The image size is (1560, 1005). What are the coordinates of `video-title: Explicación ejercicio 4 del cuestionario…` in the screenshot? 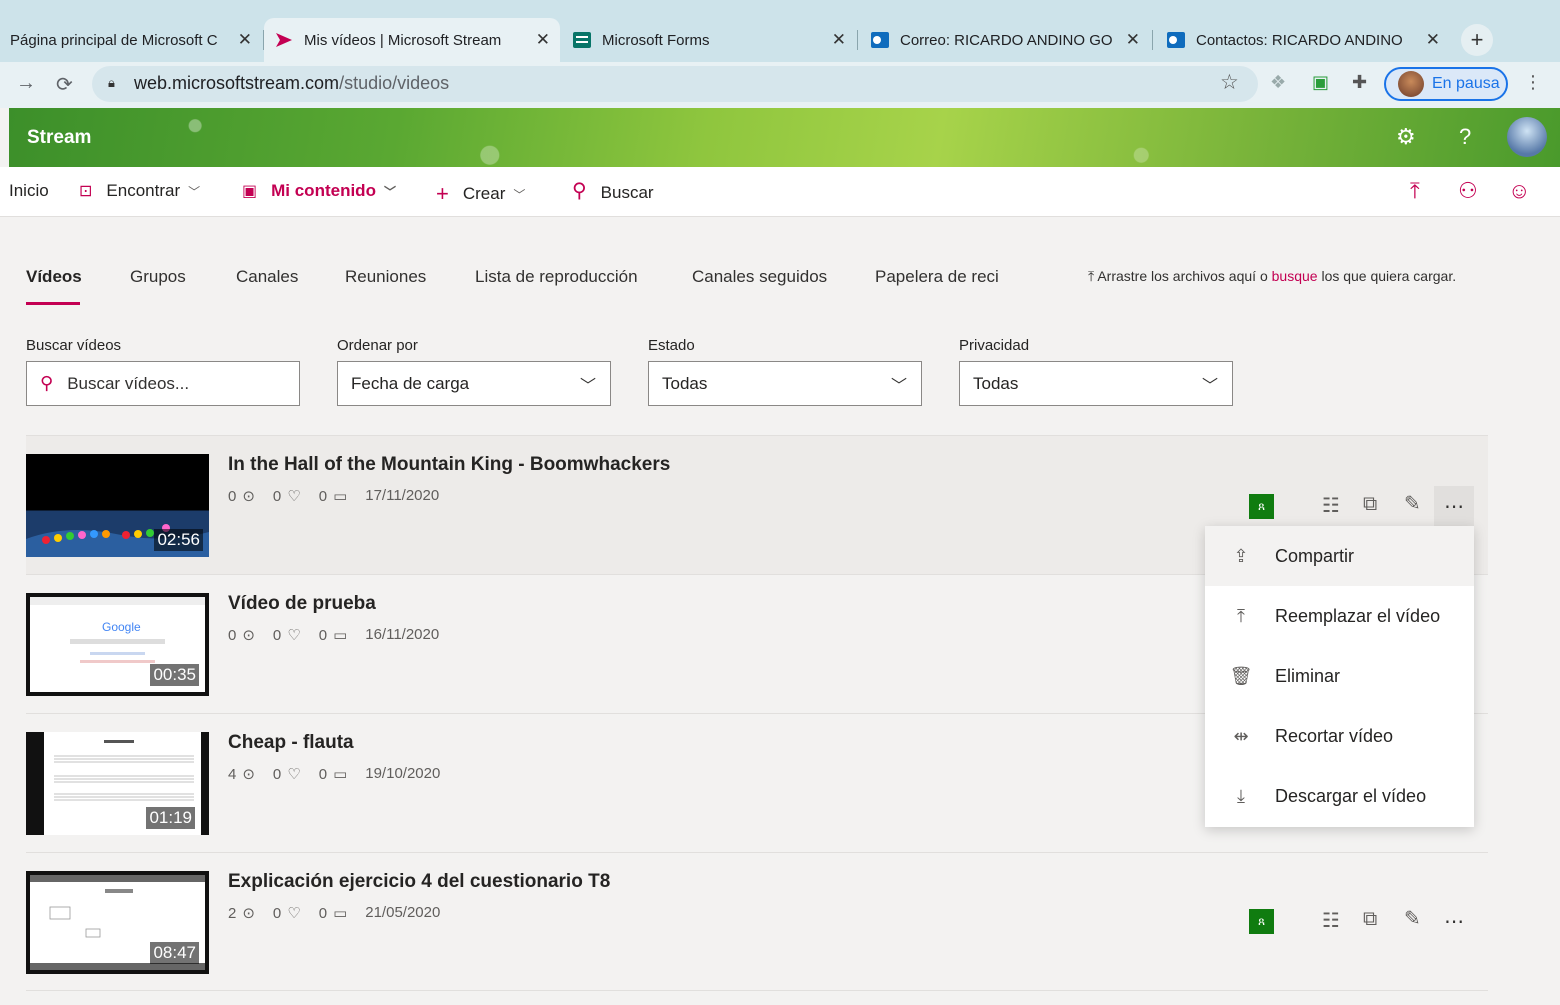 It's located at (419, 882).